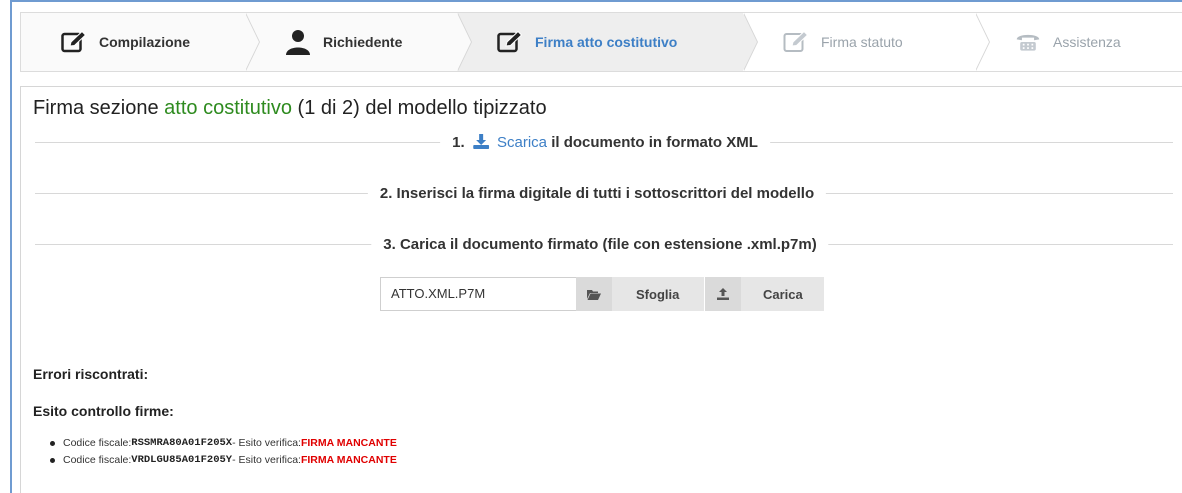  I want to click on title-suffix: (1 di 2) del modello tipizzato, so click(419, 108).